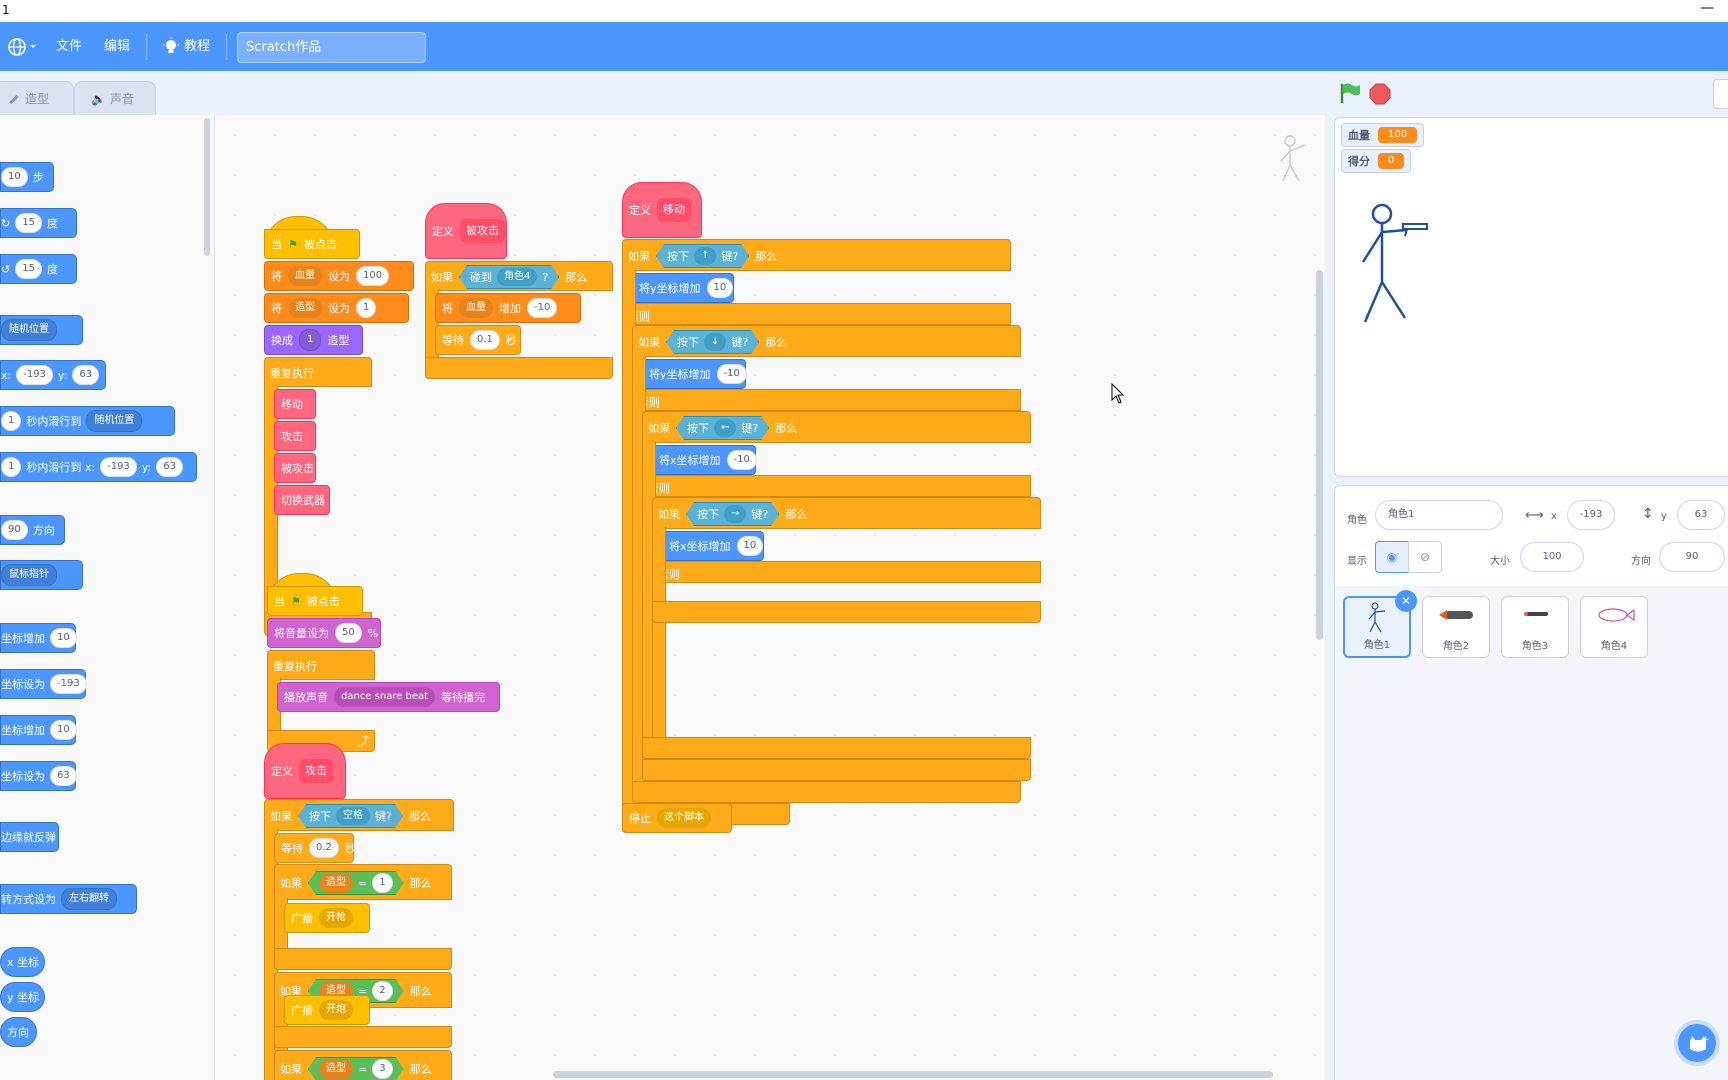 The image size is (1728, 1080). Describe the element at coordinates (336, 918) in the screenshot. I see `message-dropdown: 开枪` at that location.